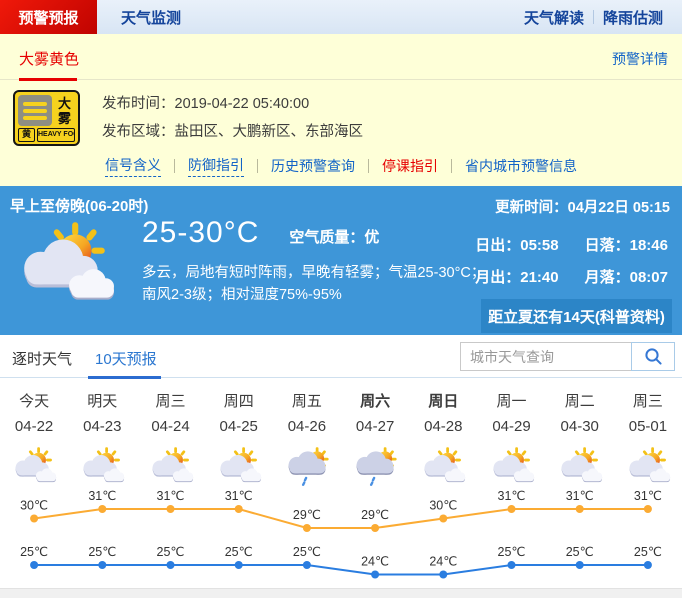 Image resolution: width=682 pixels, height=598 pixels. I want to click on forecast-day: 周日, so click(443, 401).